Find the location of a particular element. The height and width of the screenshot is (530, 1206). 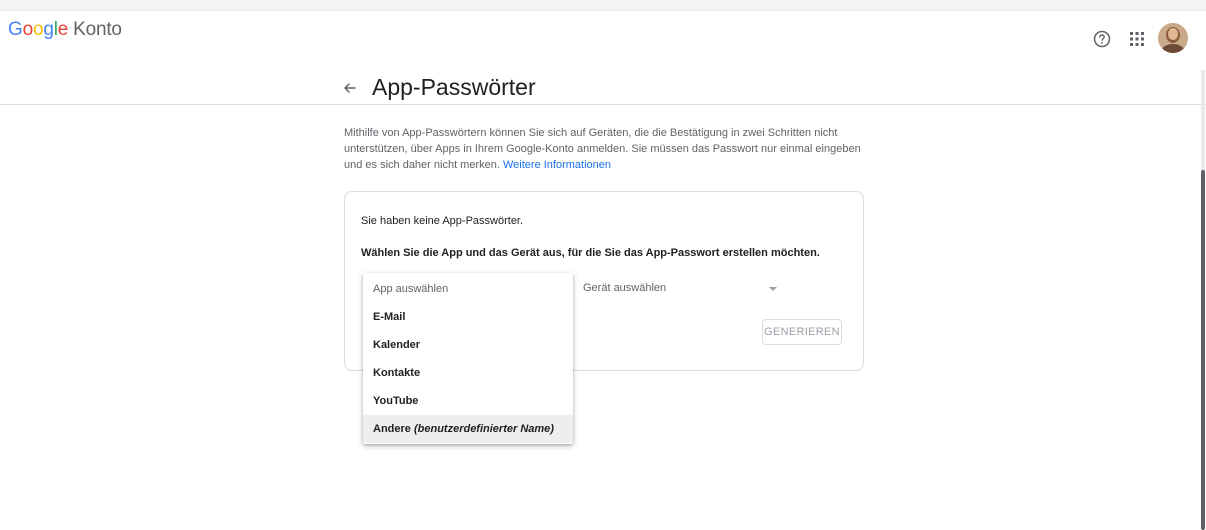

device-select-label: Gerät auswählen is located at coordinates (625, 288).